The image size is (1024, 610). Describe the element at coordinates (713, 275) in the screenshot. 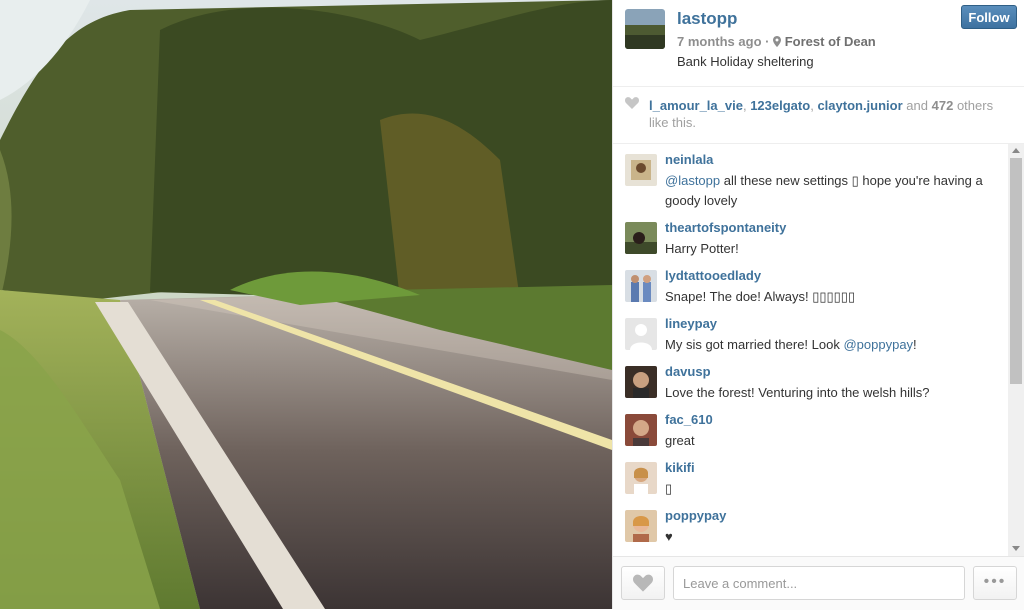

I see `comment-username: lydtattooedlady` at that location.